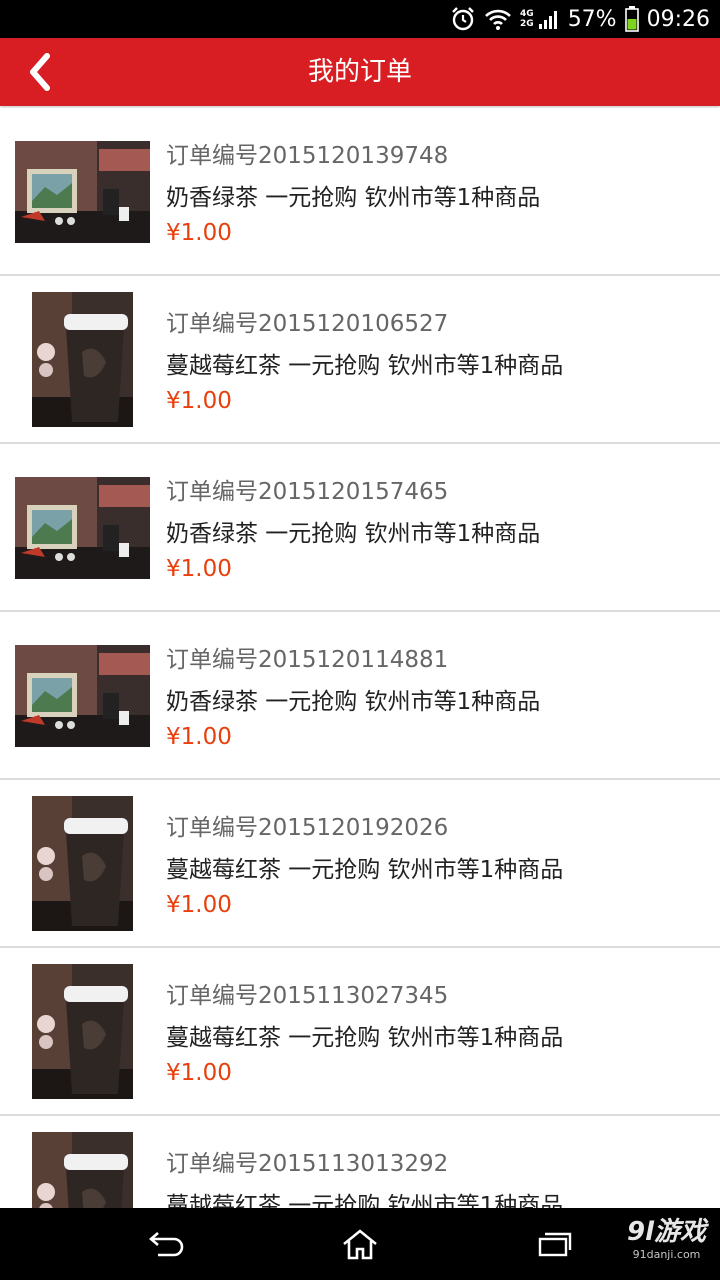  I want to click on order-number: 订单编号2015120139748, so click(307, 156).